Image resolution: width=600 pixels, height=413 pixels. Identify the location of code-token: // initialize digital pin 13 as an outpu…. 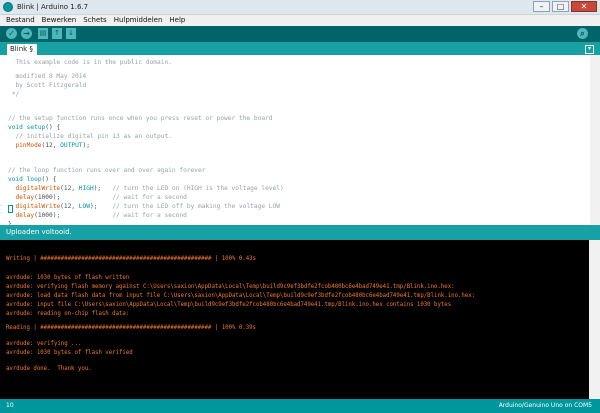
(90, 136).